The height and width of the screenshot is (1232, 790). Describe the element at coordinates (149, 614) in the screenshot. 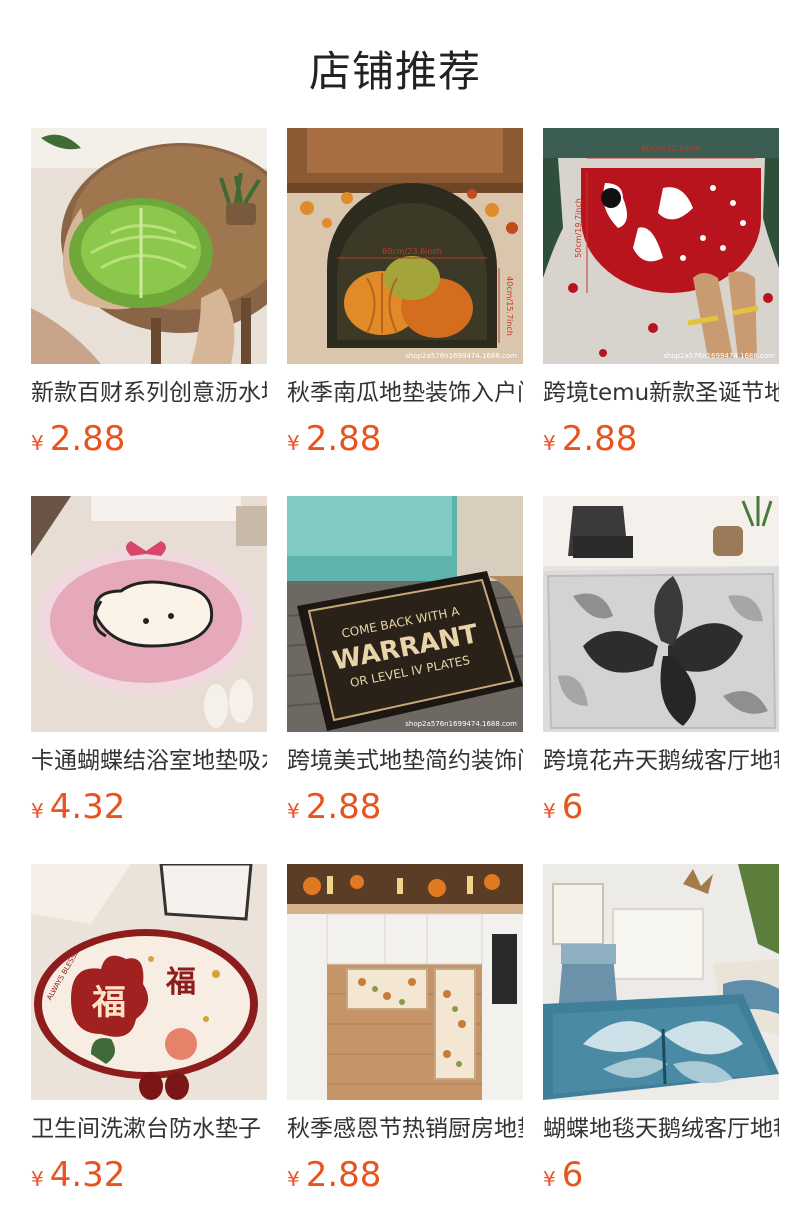

I see `puppy-mat-image` at that location.